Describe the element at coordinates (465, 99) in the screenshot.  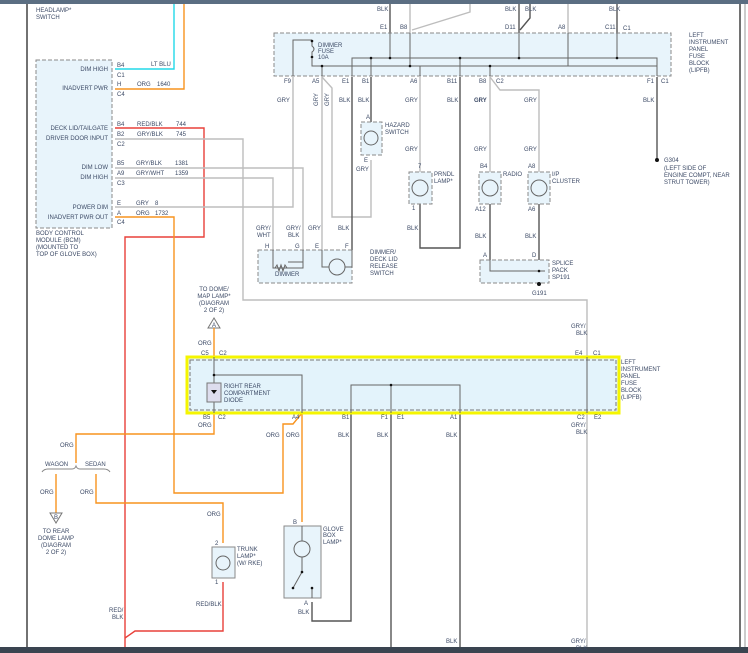
I see `fuse-top-wire-colors: GRY GRY GRY BLK BLK GRY BLK GRY GRY BLK` at that location.